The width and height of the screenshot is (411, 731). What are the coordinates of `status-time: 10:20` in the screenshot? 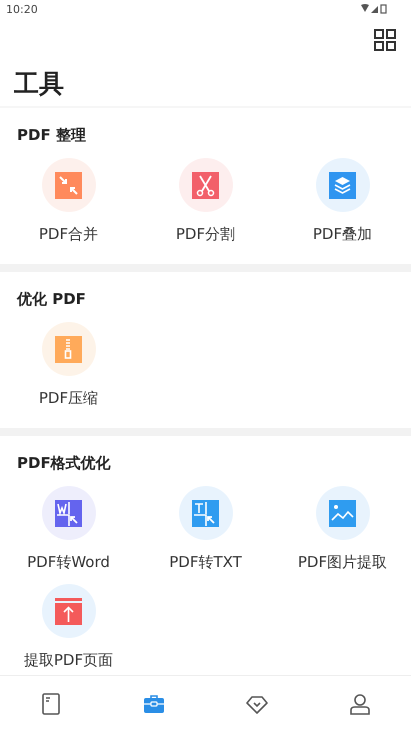 It's located at (22, 9).